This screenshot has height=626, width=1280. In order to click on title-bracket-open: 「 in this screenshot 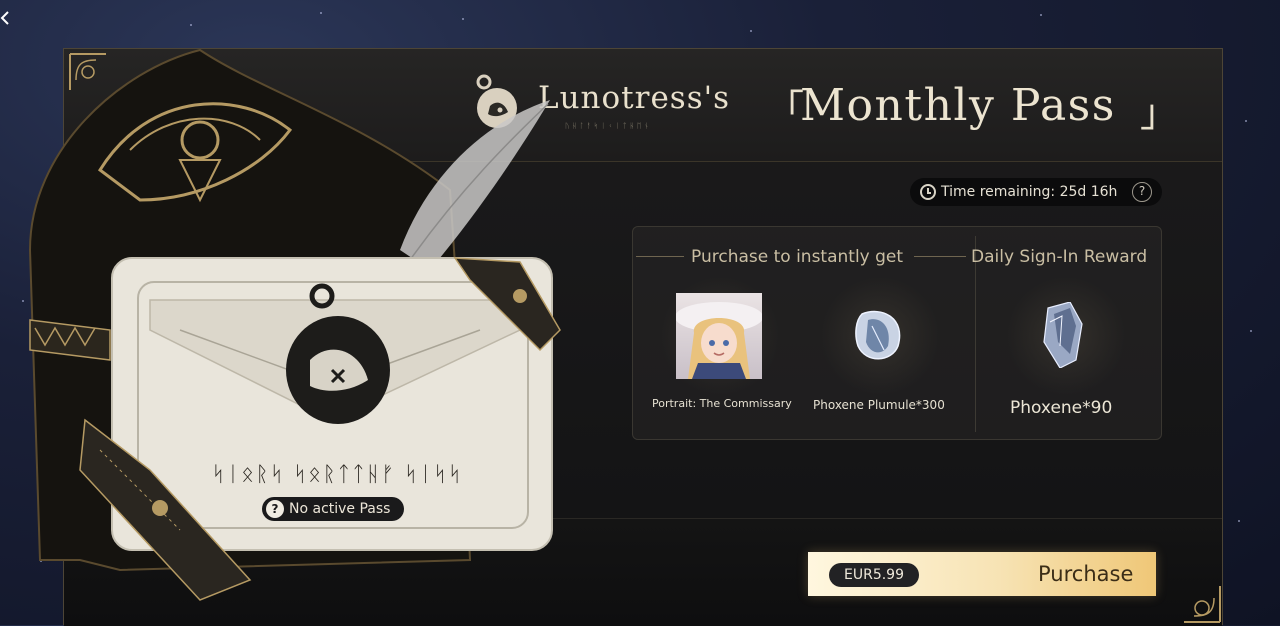, I will do `click(785, 109)`.